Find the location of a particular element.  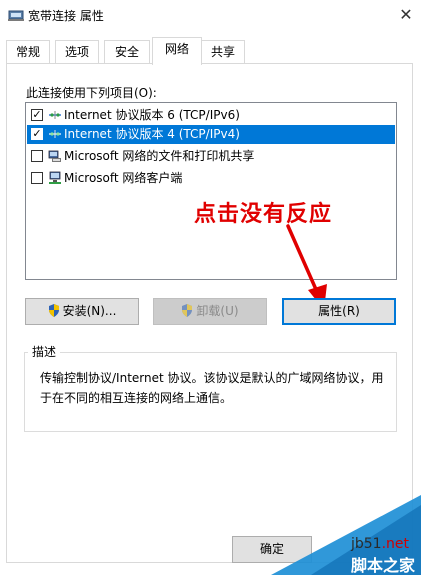

watermark-brand: 脚本之家 is located at coordinates (382, 565).